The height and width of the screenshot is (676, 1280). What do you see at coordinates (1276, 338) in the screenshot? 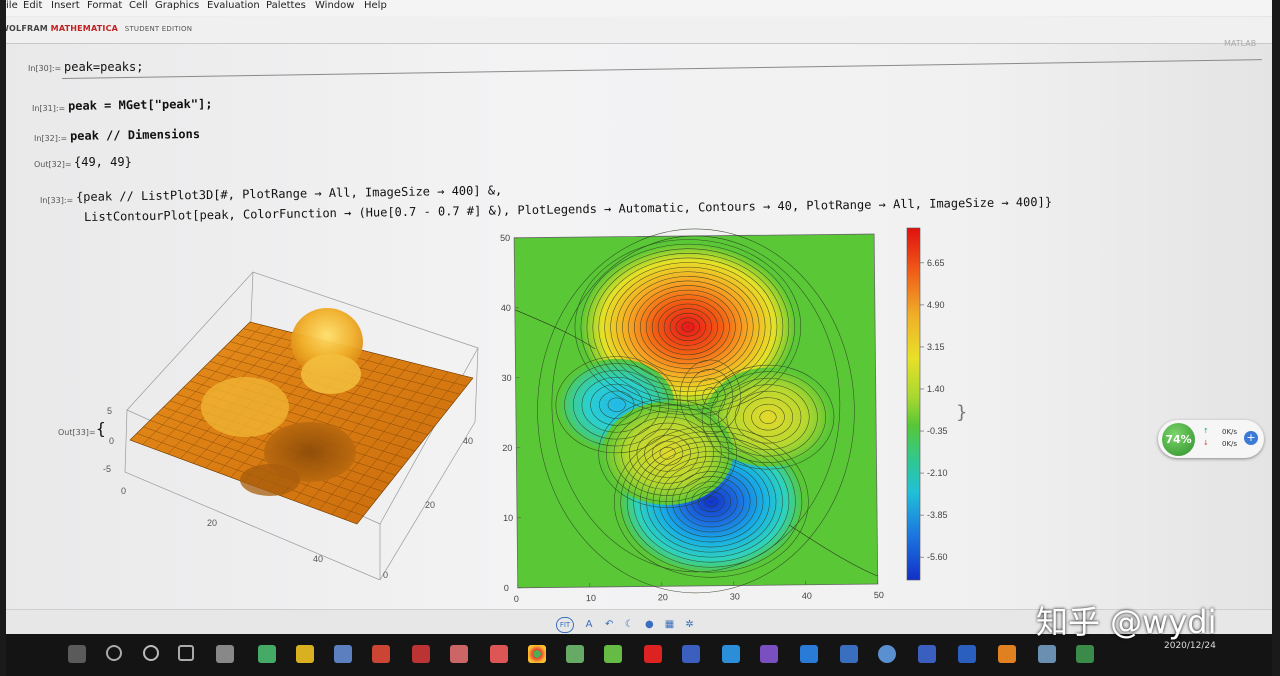
I see `monitor-bezel-right` at bounding box center [1276, 338].